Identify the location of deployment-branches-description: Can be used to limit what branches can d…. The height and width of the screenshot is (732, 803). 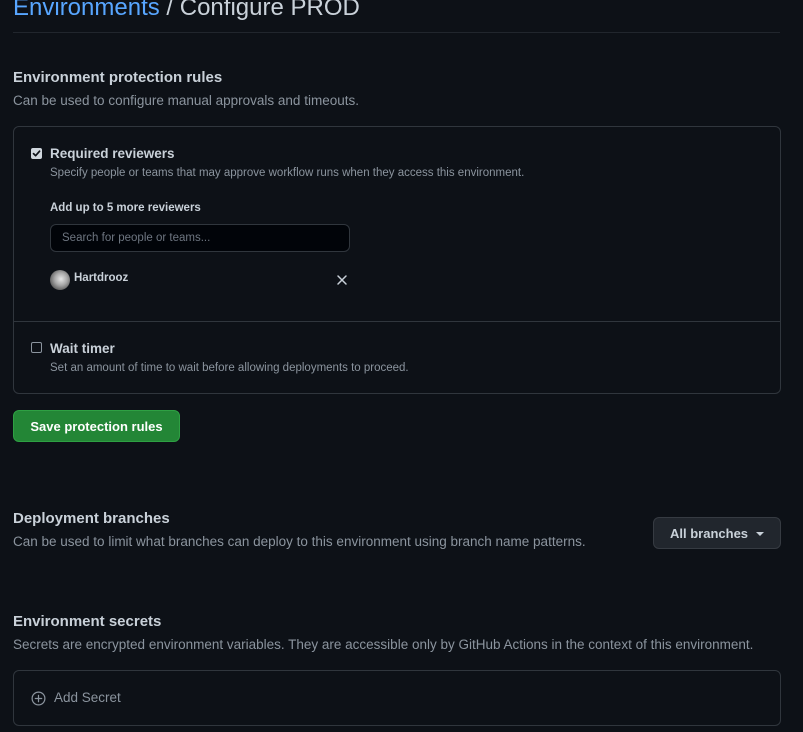
(299, 541).